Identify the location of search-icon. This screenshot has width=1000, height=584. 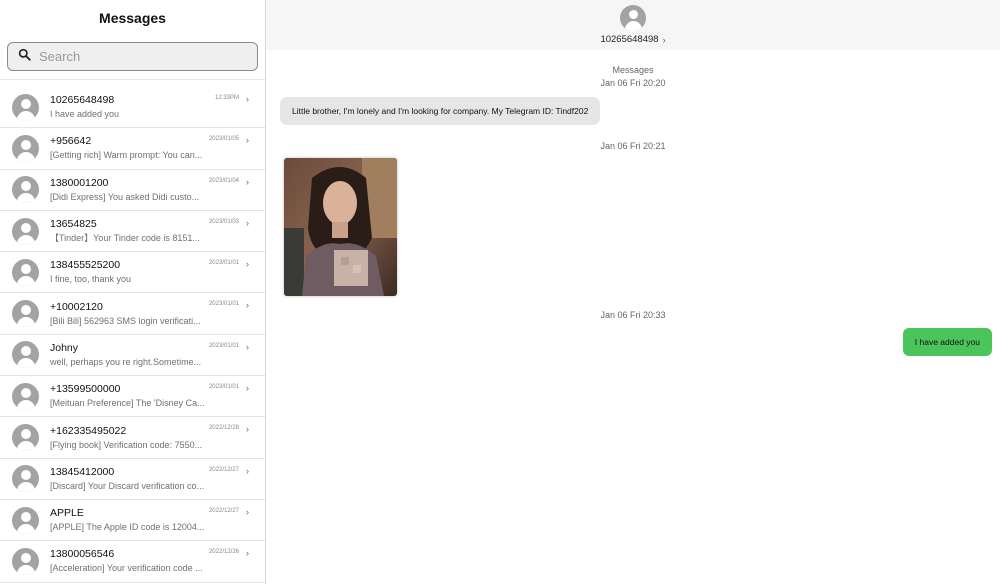
(24, 57).